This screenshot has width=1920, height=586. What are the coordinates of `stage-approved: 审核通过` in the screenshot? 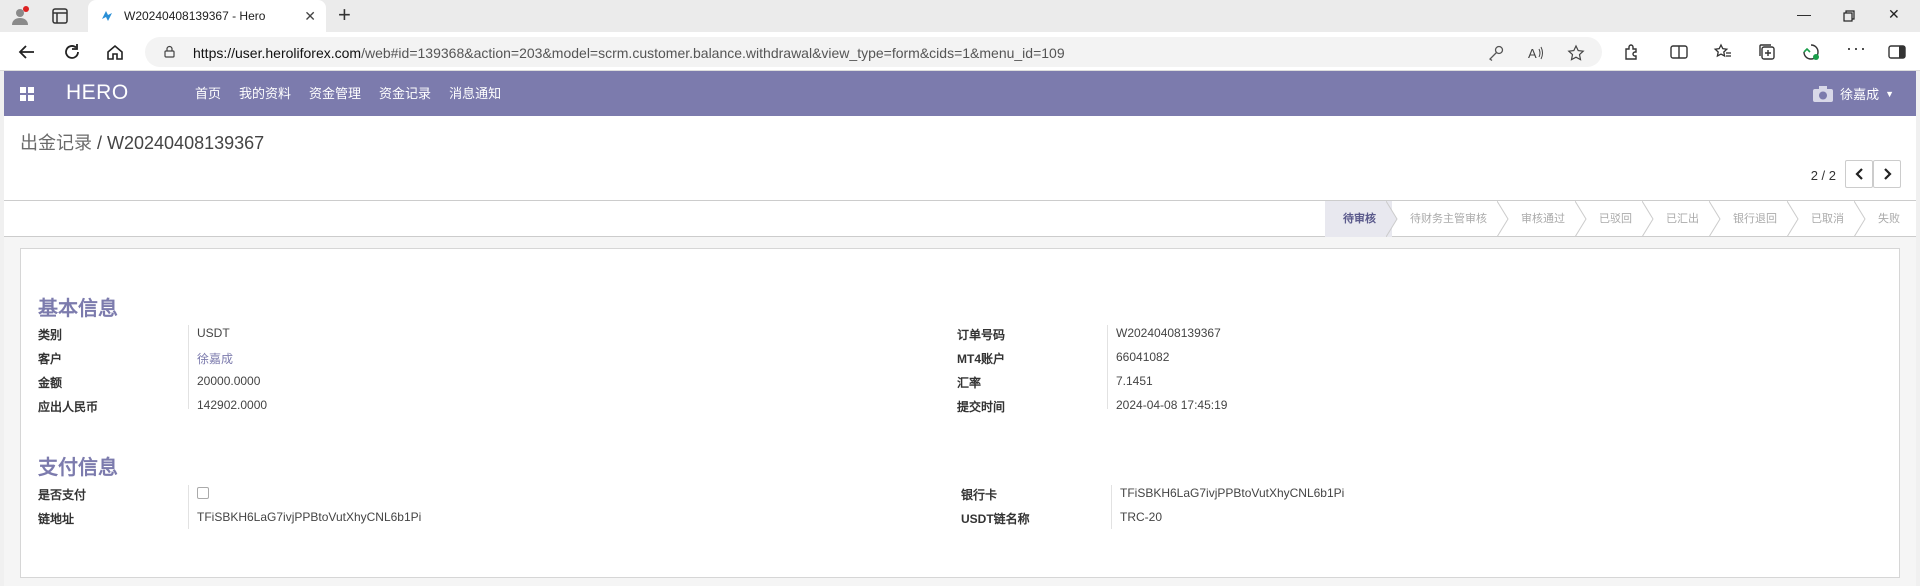 It's located at (1545, 219).